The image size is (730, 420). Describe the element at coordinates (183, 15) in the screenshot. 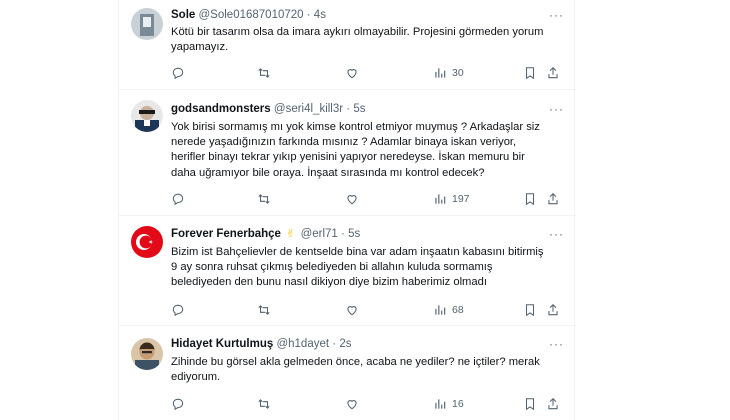

I see `author-name: Sole` at that location.